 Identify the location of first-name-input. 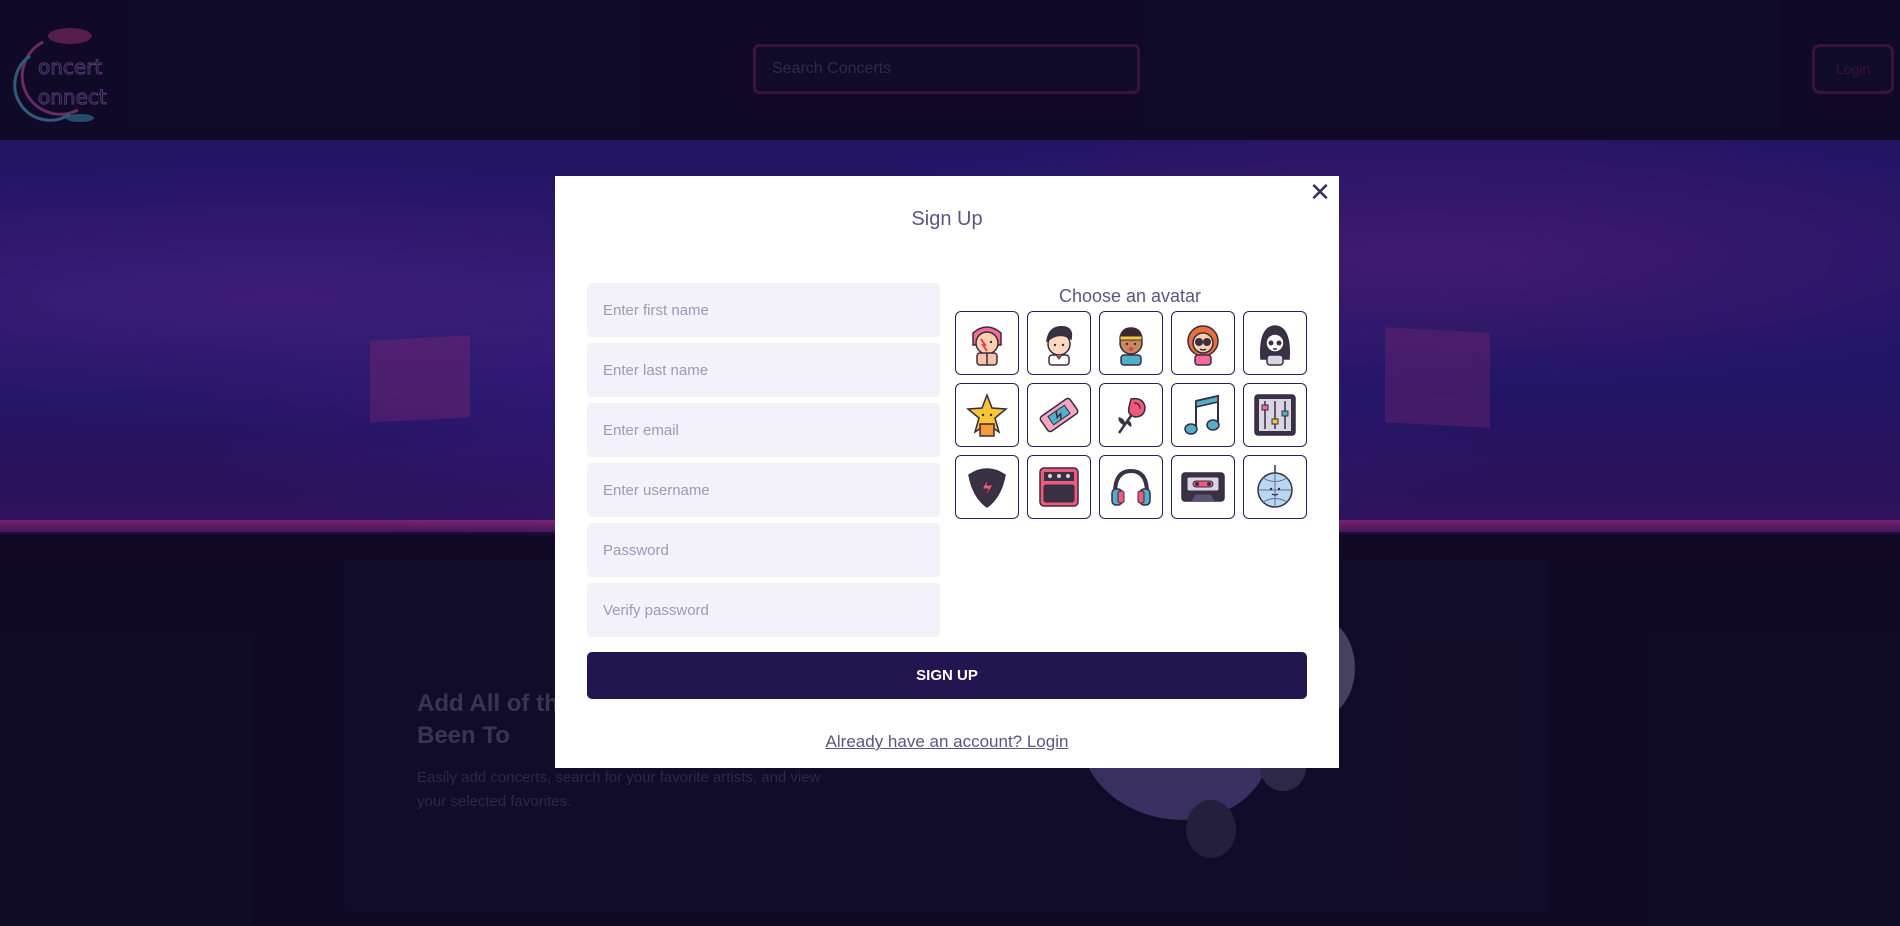
(763, 310).